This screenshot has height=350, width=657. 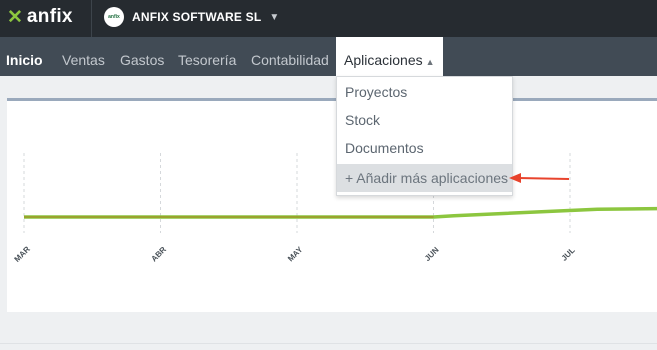 I want to click on red-arrow-icon, so click(x=539, y=178).